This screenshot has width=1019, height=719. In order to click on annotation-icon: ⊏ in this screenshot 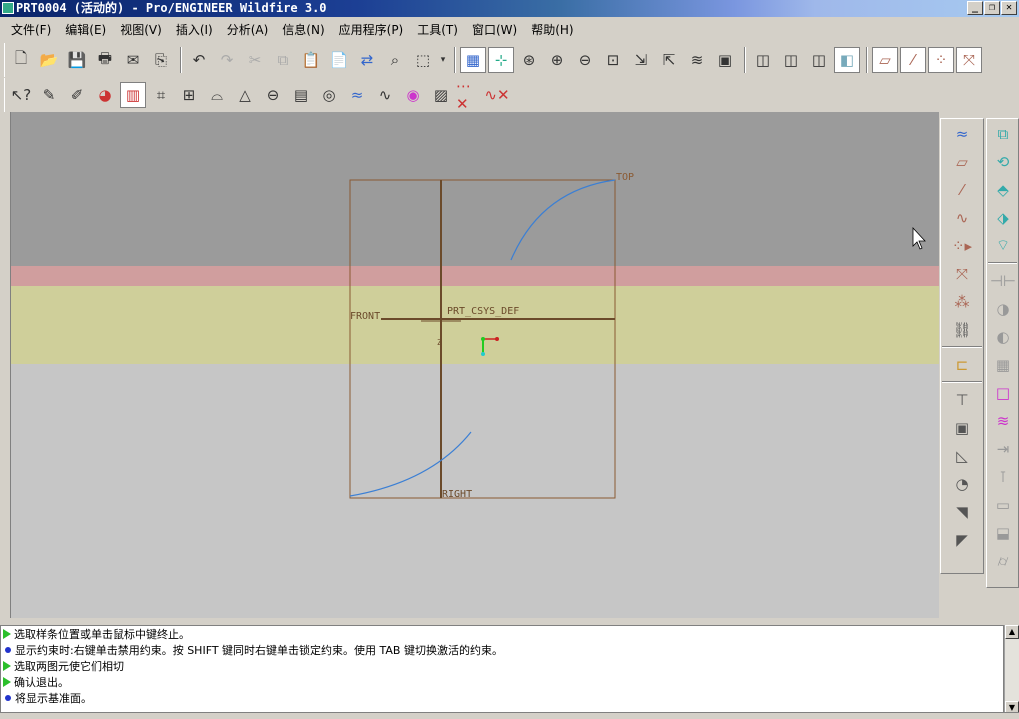, I will do `click(962, 364)`.